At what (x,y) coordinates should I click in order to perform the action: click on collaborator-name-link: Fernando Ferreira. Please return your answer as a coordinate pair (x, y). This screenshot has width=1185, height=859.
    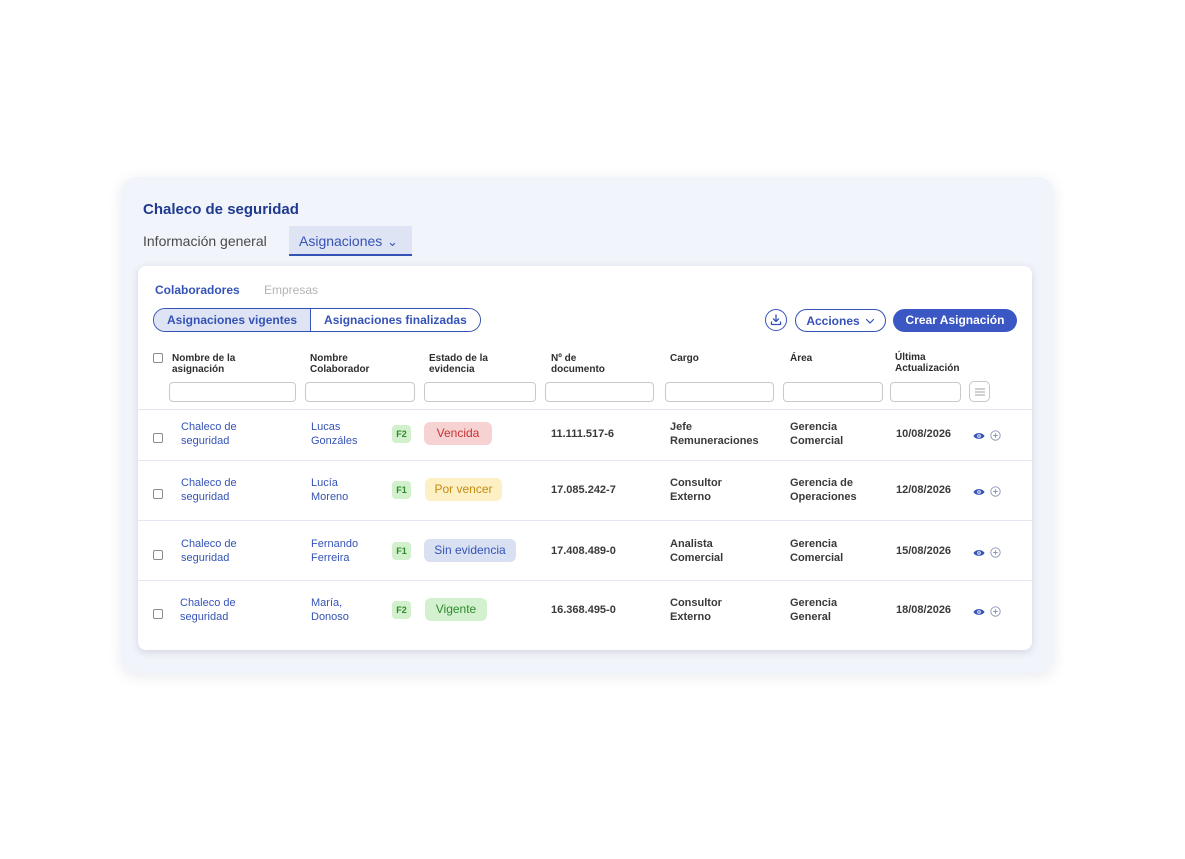
    Looking at the image, I should click on (334, 551).